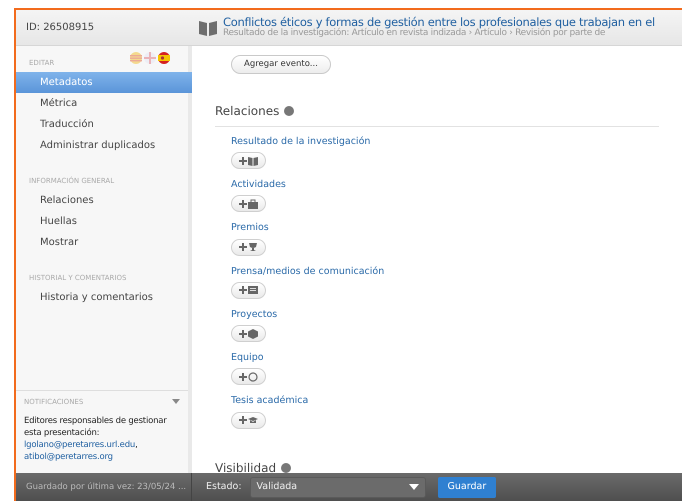  What do you see at coordinates (338, 487) in the screenshot?
I see `state-dropdown: Validada` at bounding box center [338, 487].